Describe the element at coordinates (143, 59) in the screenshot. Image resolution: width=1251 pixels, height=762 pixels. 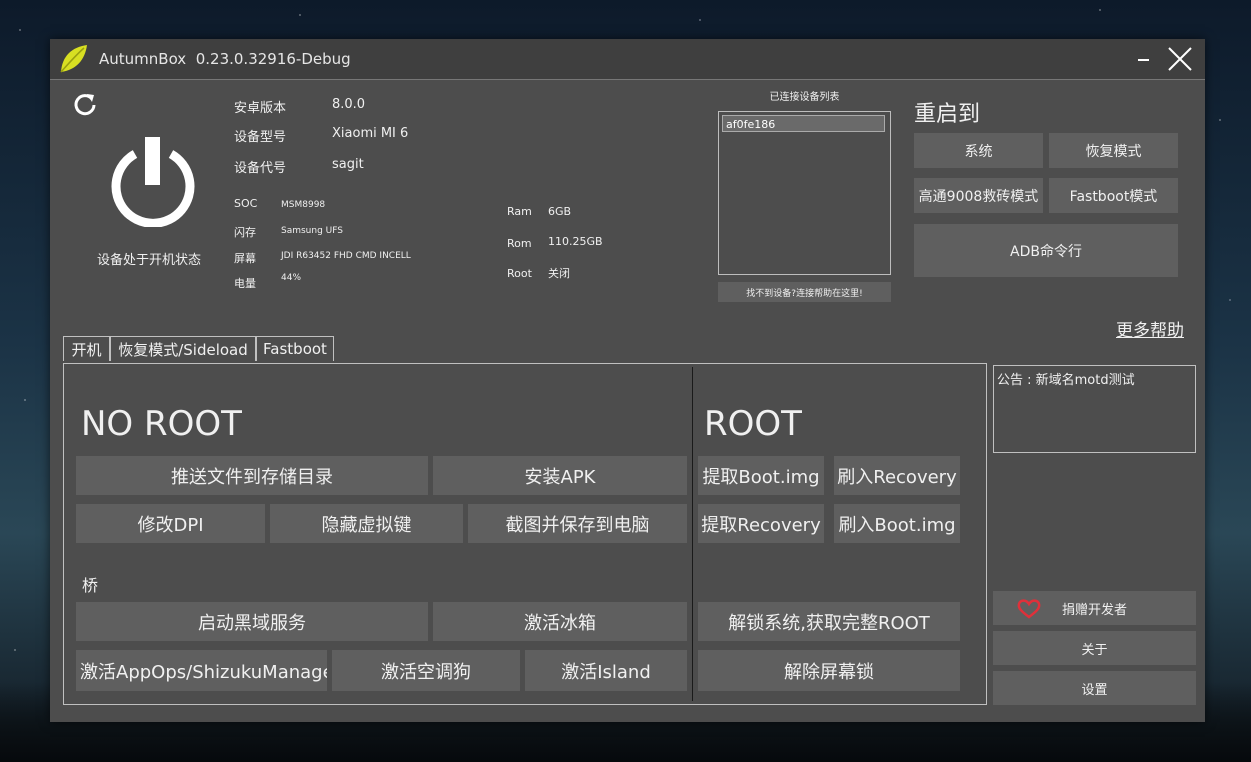
I see `app-name: AutumnBox` at that location.